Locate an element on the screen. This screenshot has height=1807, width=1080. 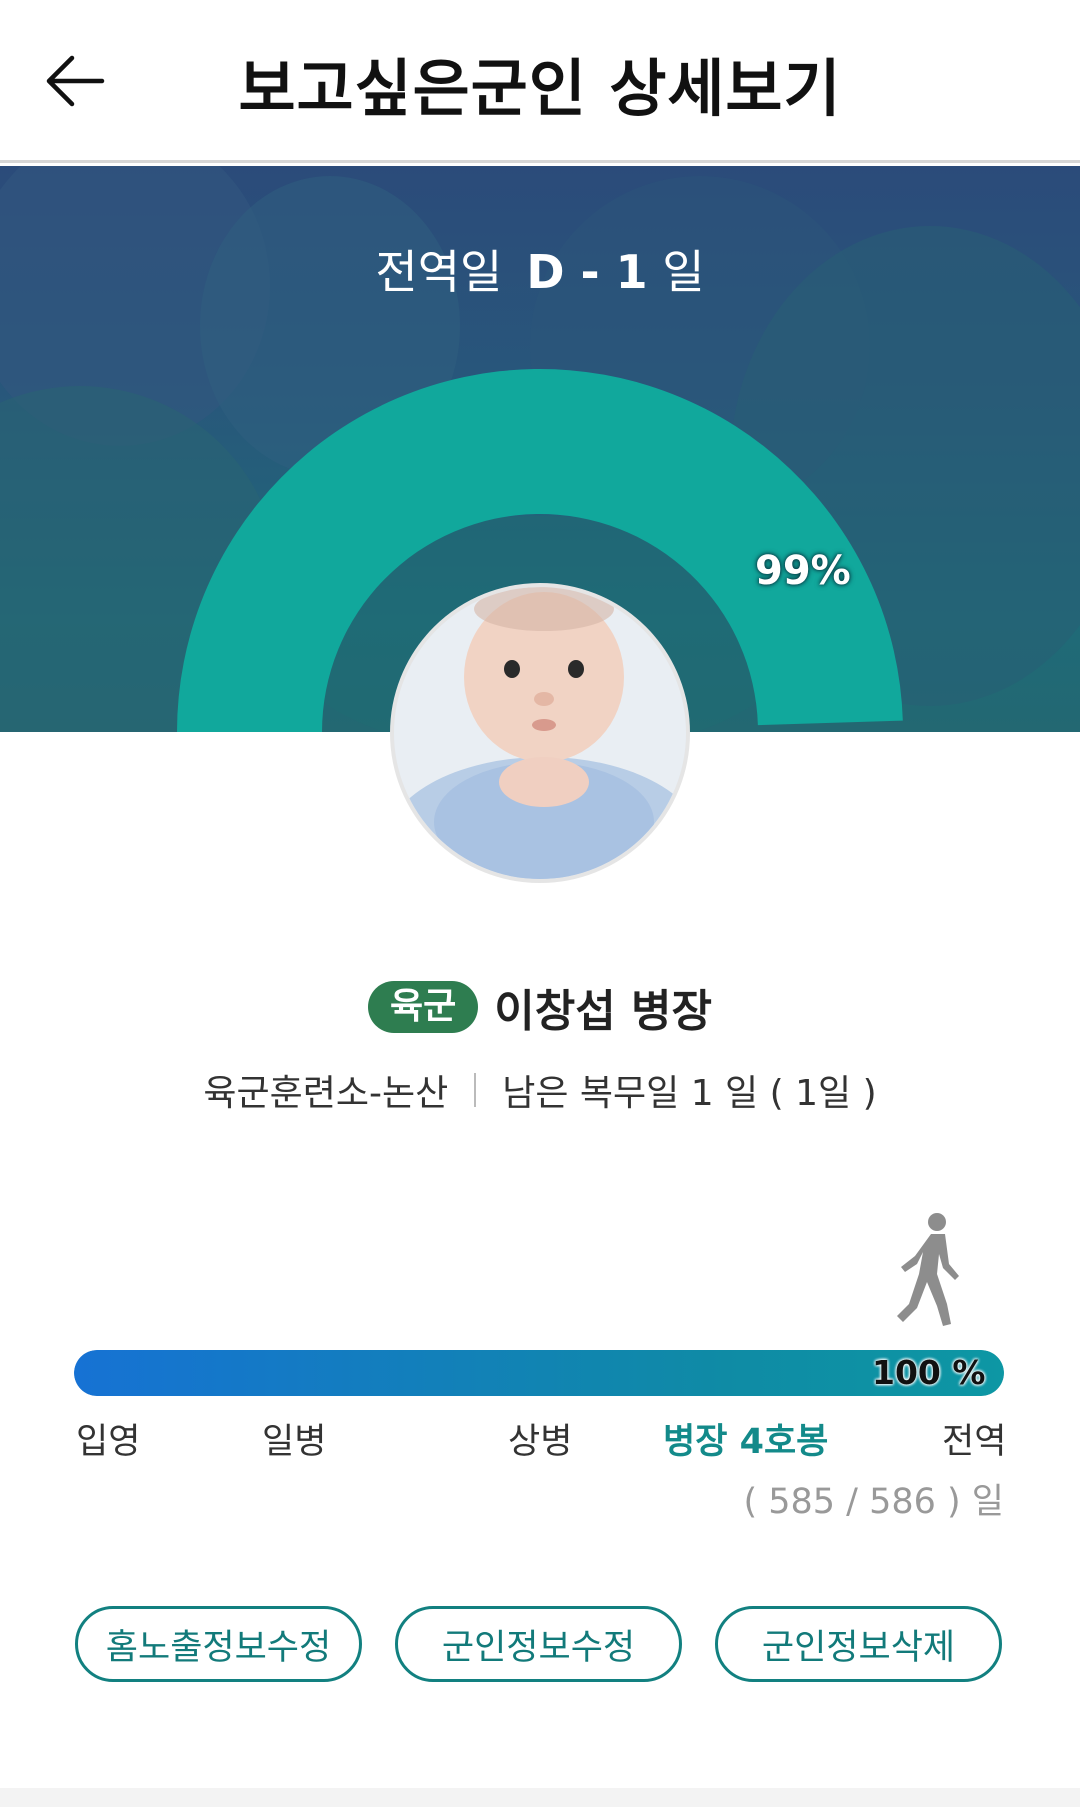
baby-photo-image is located at coordinates (540, 733).